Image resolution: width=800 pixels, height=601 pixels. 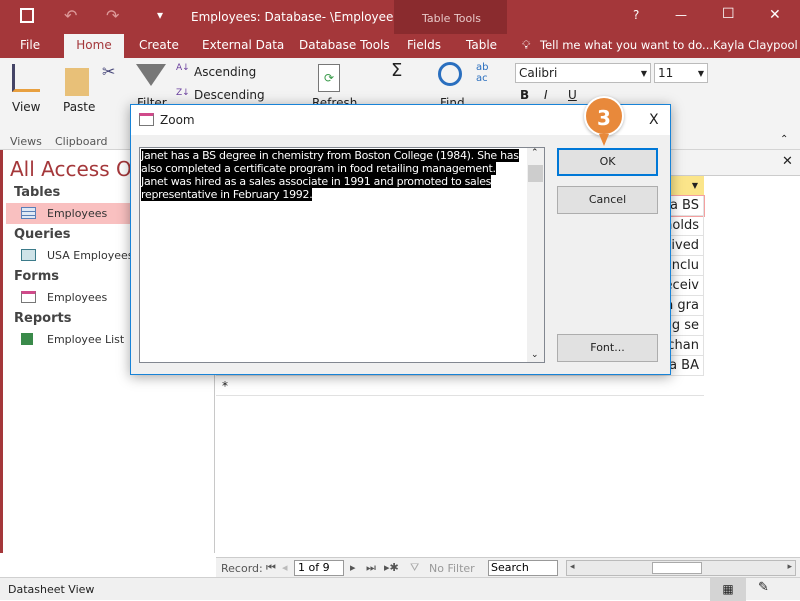 I want to click on font-size-select: 11 ▼, so click(x=681, y=73).